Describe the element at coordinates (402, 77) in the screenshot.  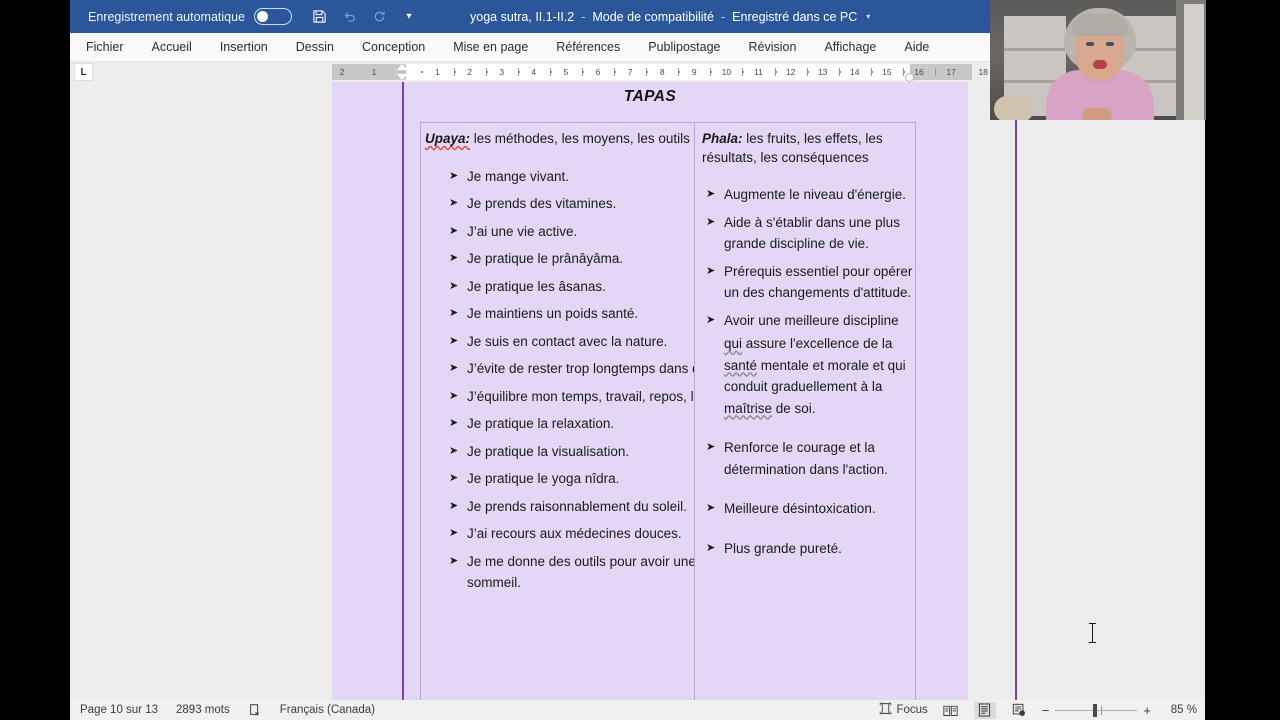
I see `hanging-indent-marker` at that location.